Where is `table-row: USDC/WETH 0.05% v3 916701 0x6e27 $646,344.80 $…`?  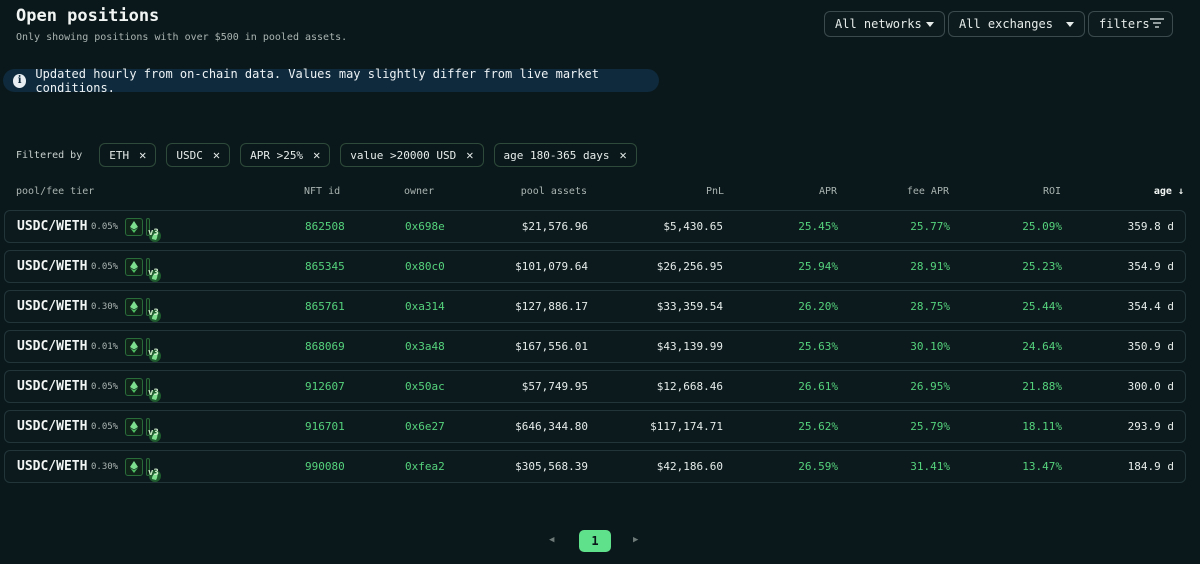
table-row: USDC/WETH 0.05% v3 916701 0x6e27 $646,344.80 $… is located at coordinates (595, 426).